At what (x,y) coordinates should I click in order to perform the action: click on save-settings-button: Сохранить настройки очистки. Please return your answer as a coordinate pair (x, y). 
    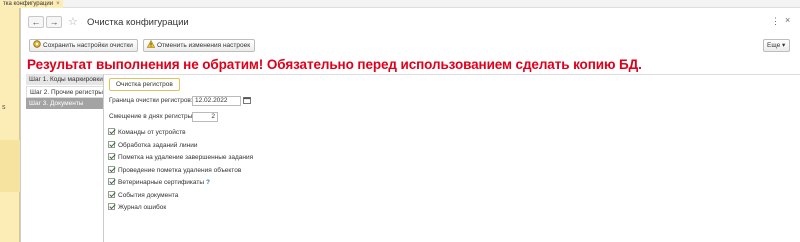
    Looking at the image, I should click on (83, 45).